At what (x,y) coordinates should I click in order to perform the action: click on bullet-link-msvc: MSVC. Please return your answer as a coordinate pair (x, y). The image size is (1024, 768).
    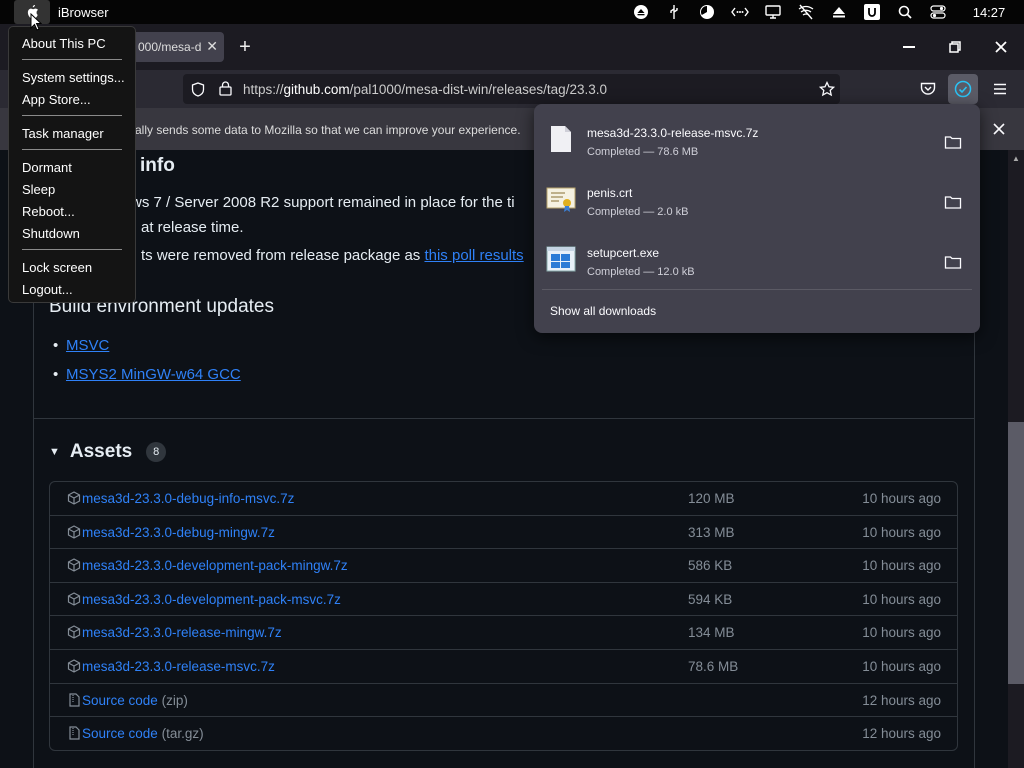
    Looking at the image, I should click on (81, 345).